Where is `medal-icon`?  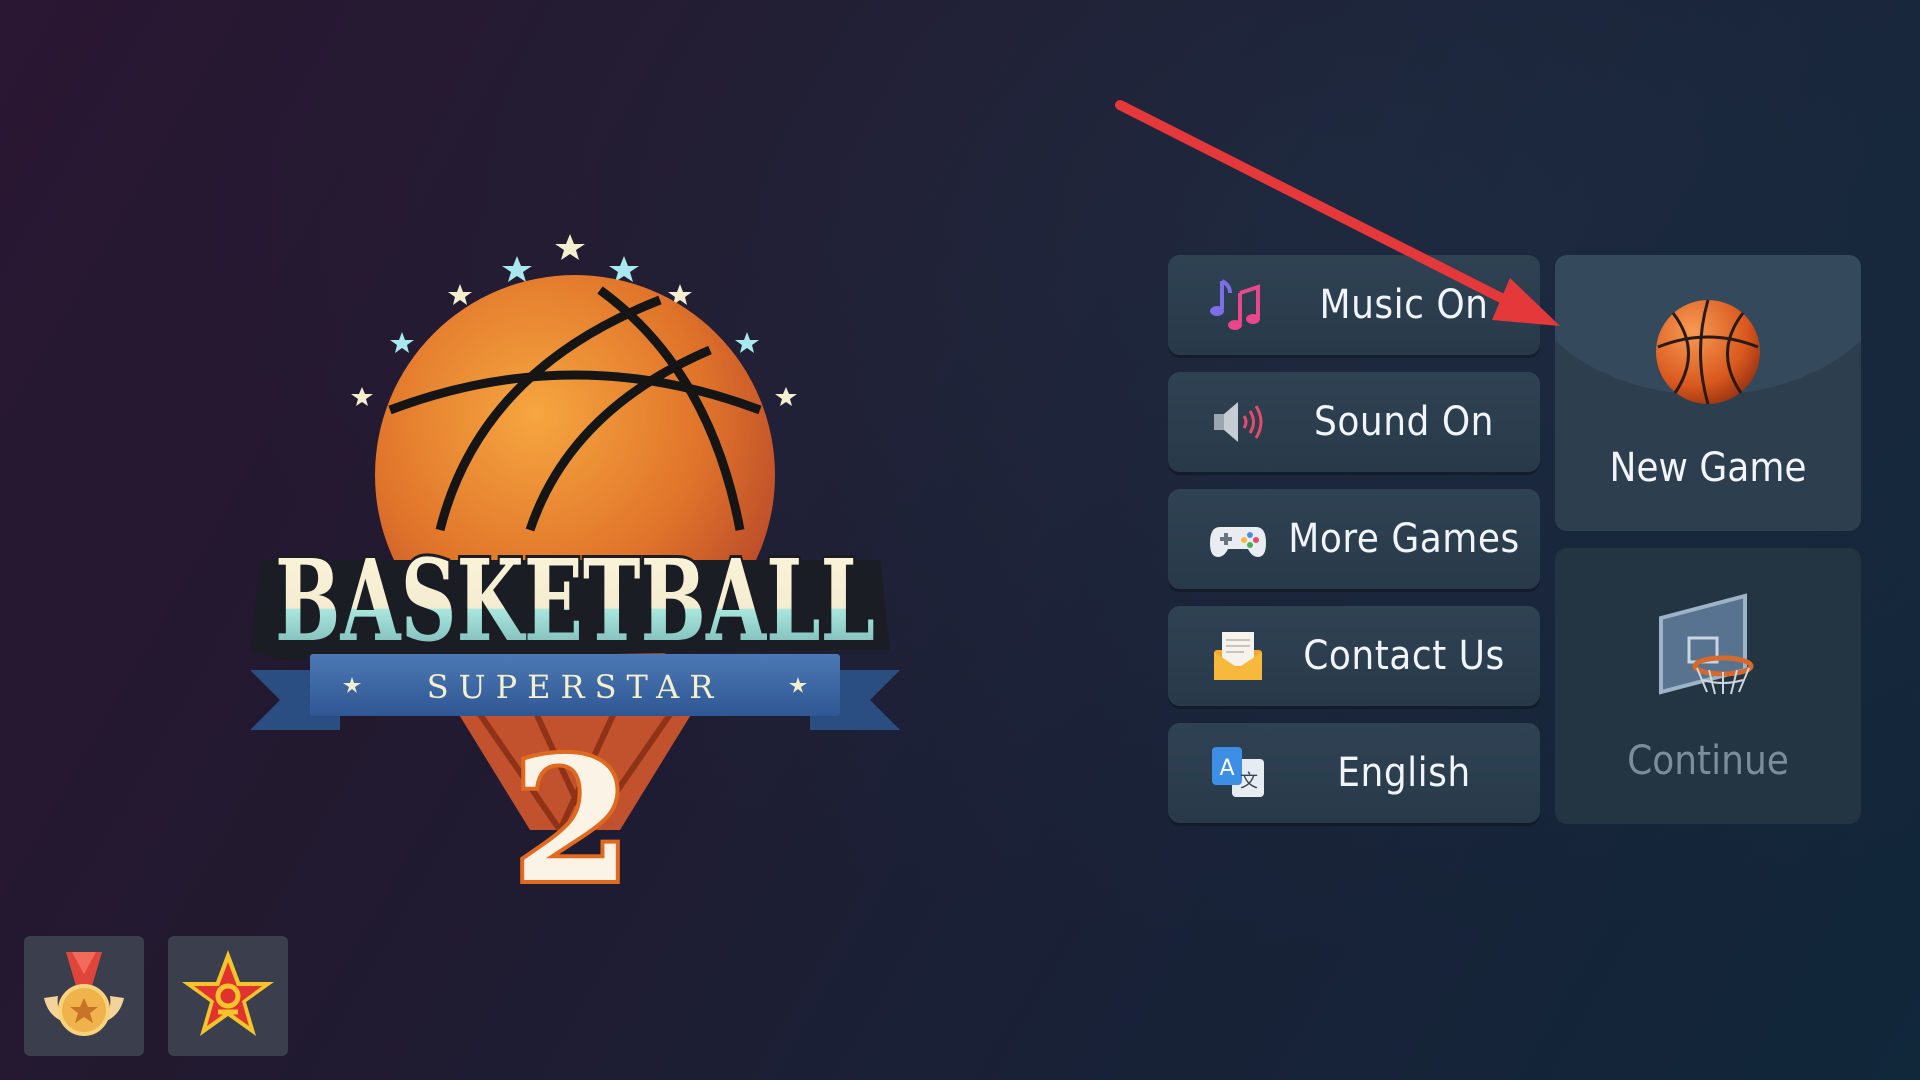
medal-icon is located at coordinates (84, 994).